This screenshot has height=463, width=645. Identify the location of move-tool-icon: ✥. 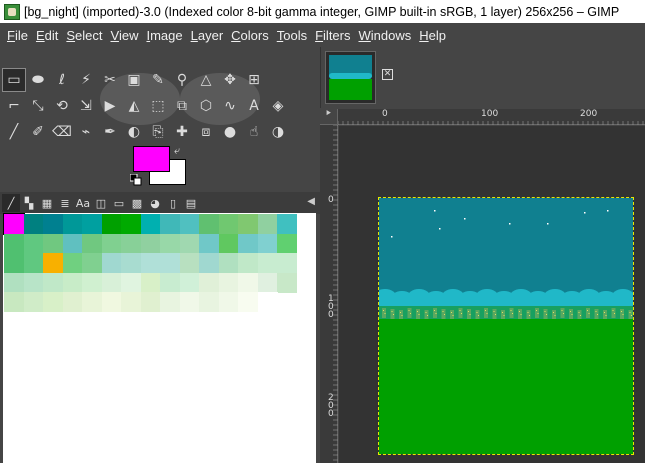
(230, 80).